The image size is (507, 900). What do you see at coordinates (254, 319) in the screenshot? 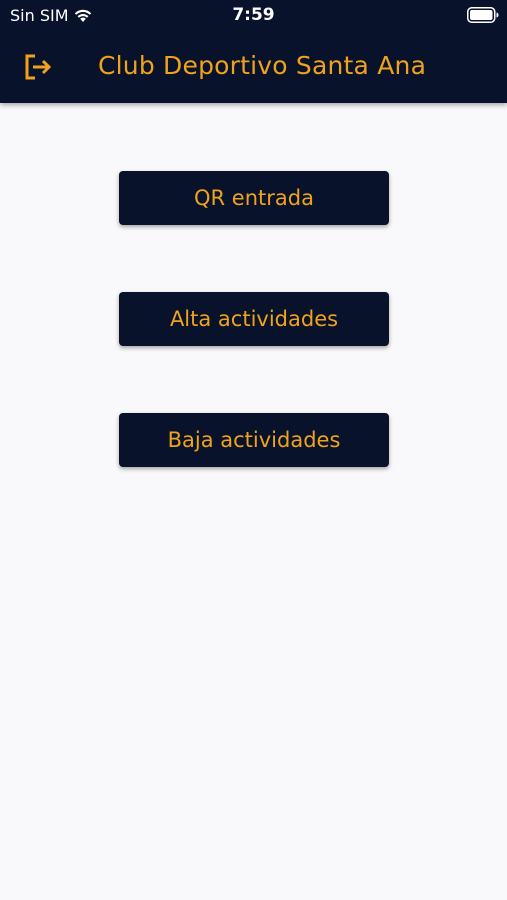
I see `alta-actividades-button: Alta actividades` at bounding box center [254, 319].